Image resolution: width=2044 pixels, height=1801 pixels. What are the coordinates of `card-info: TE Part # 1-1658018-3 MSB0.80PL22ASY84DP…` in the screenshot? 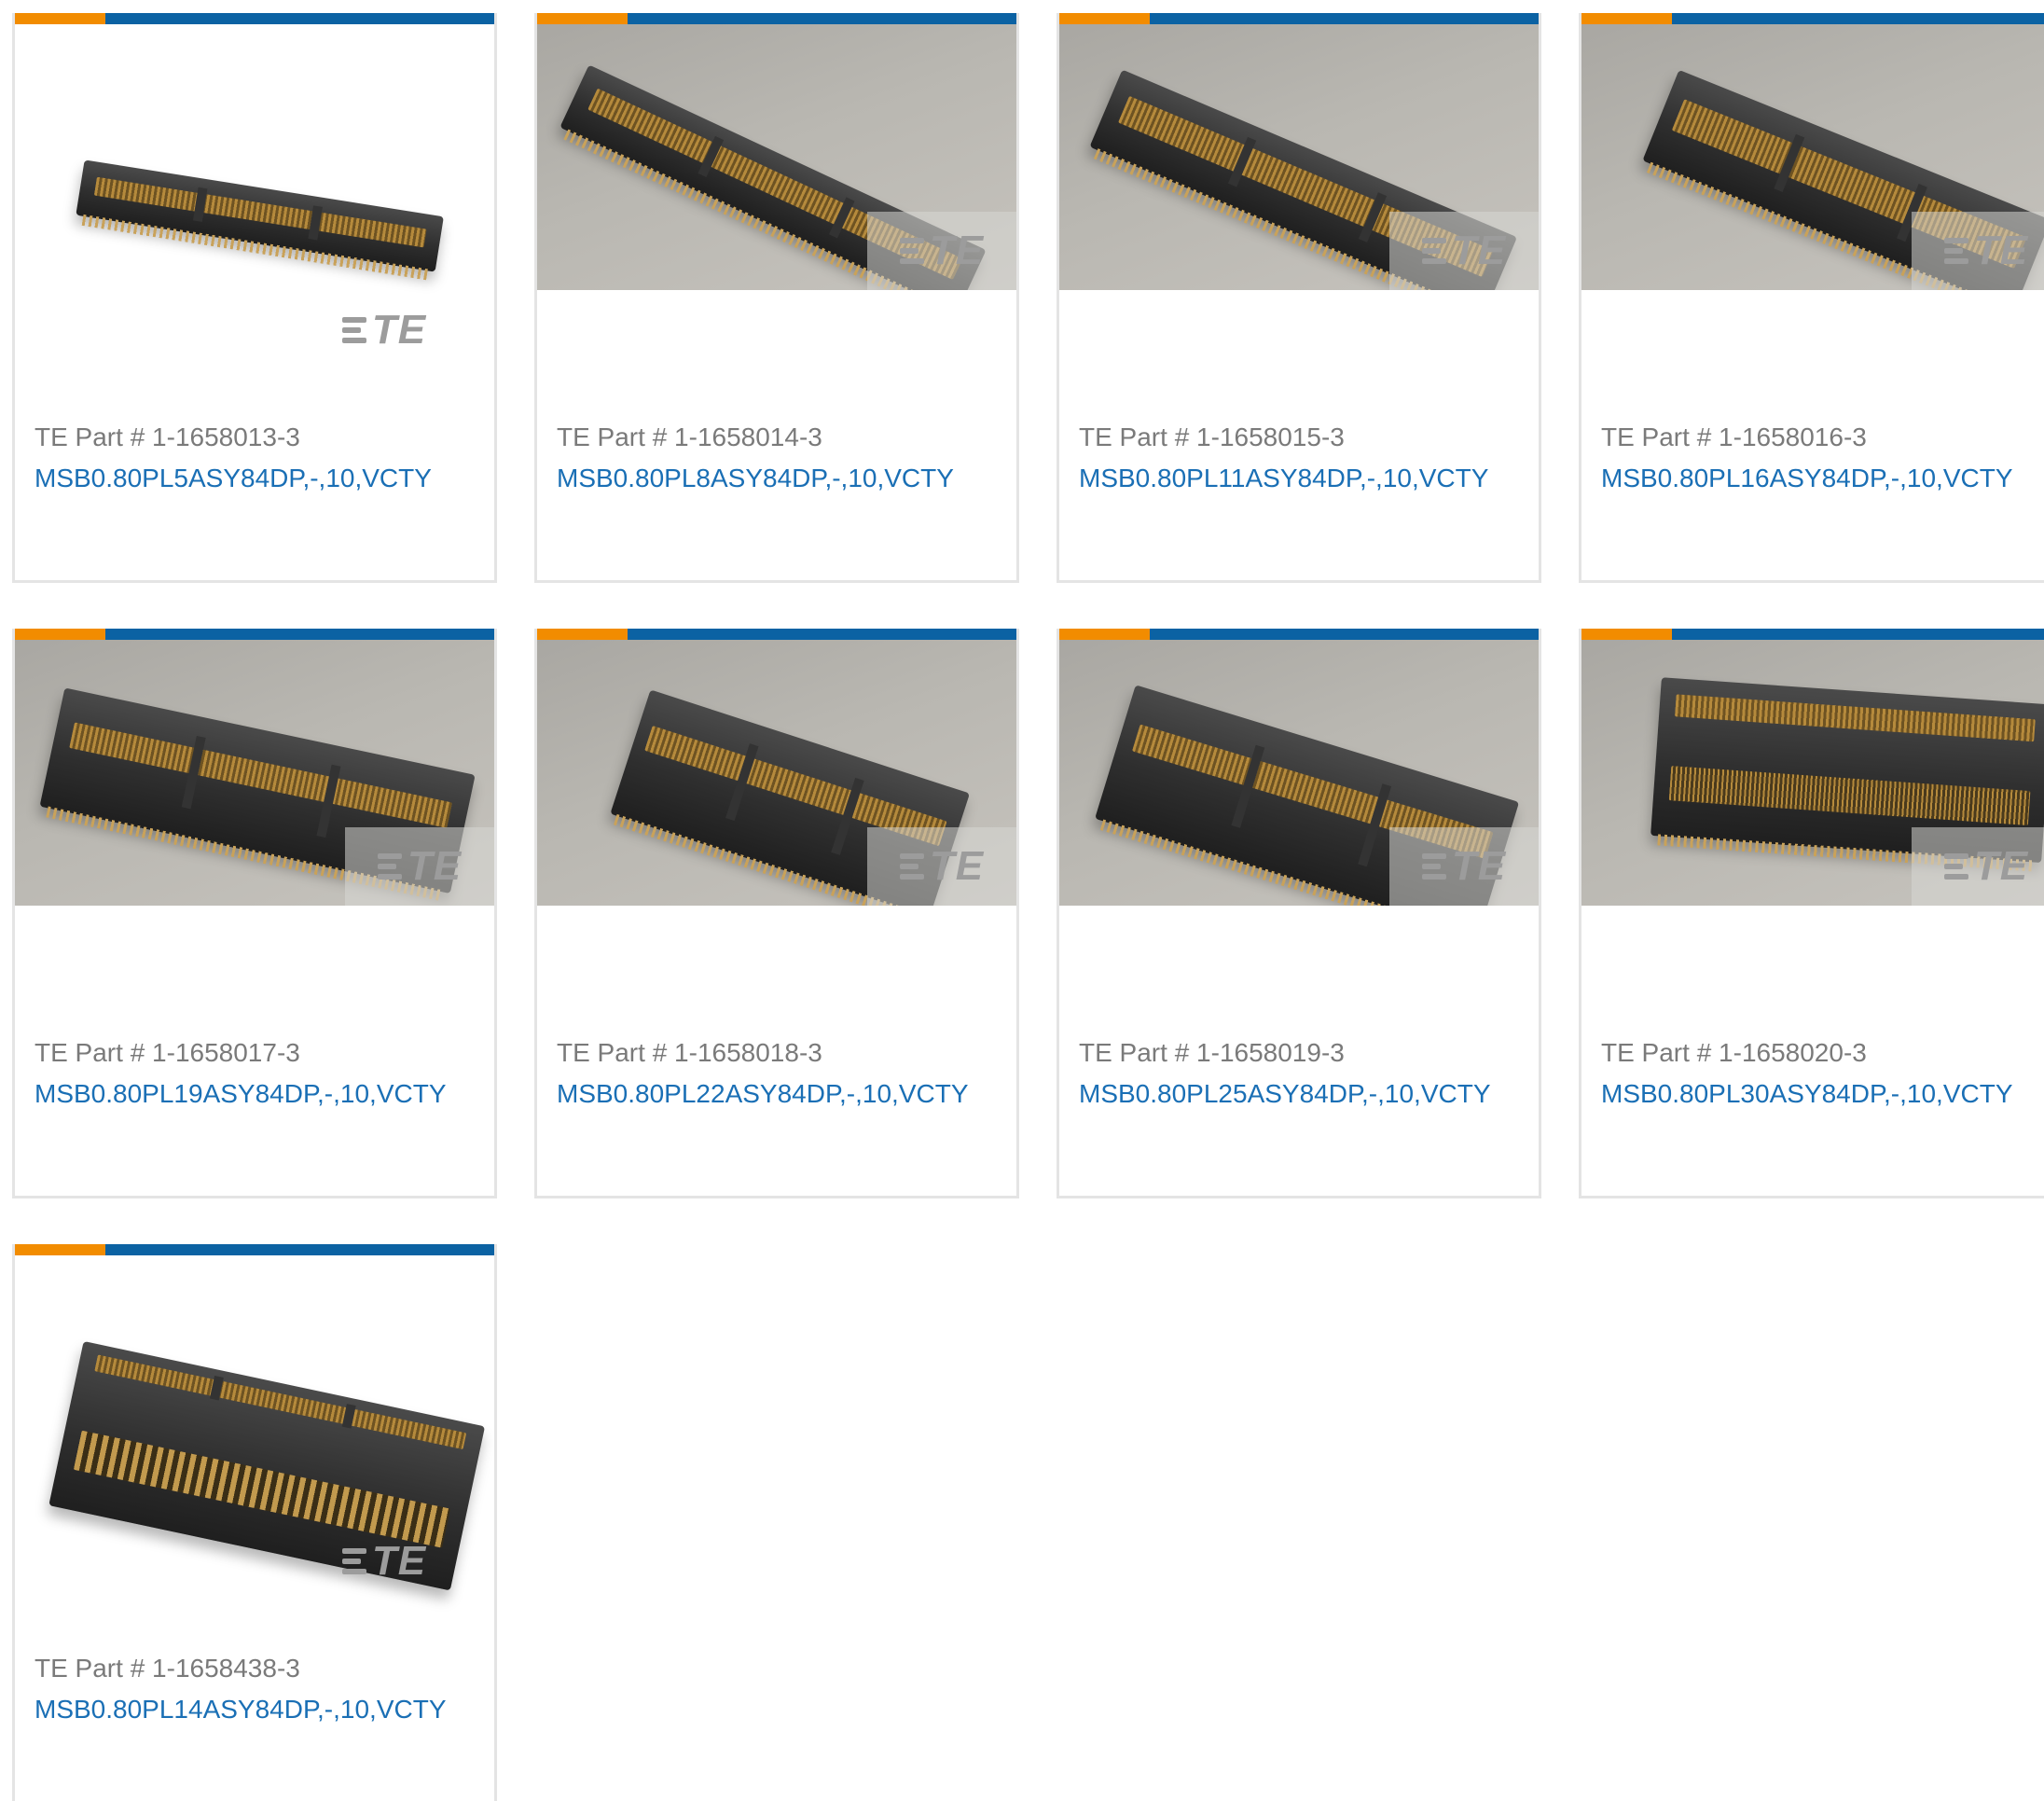 It's located at (779, 1073).